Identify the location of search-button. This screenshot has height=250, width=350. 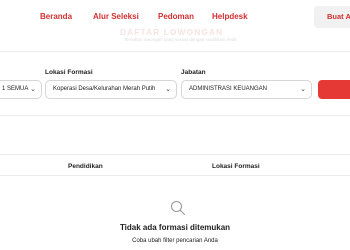
(334, 89).